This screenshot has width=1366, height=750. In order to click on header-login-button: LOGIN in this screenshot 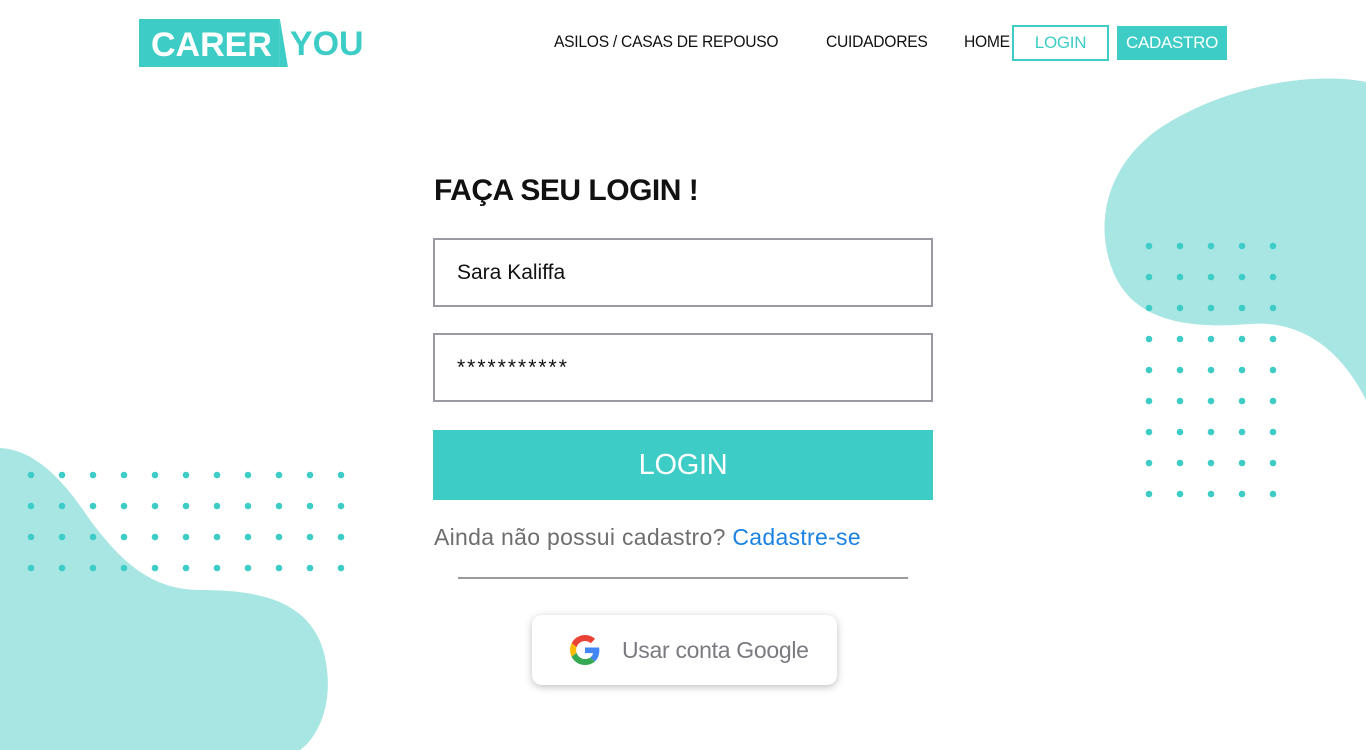, I will do `click(1060, 43)`.